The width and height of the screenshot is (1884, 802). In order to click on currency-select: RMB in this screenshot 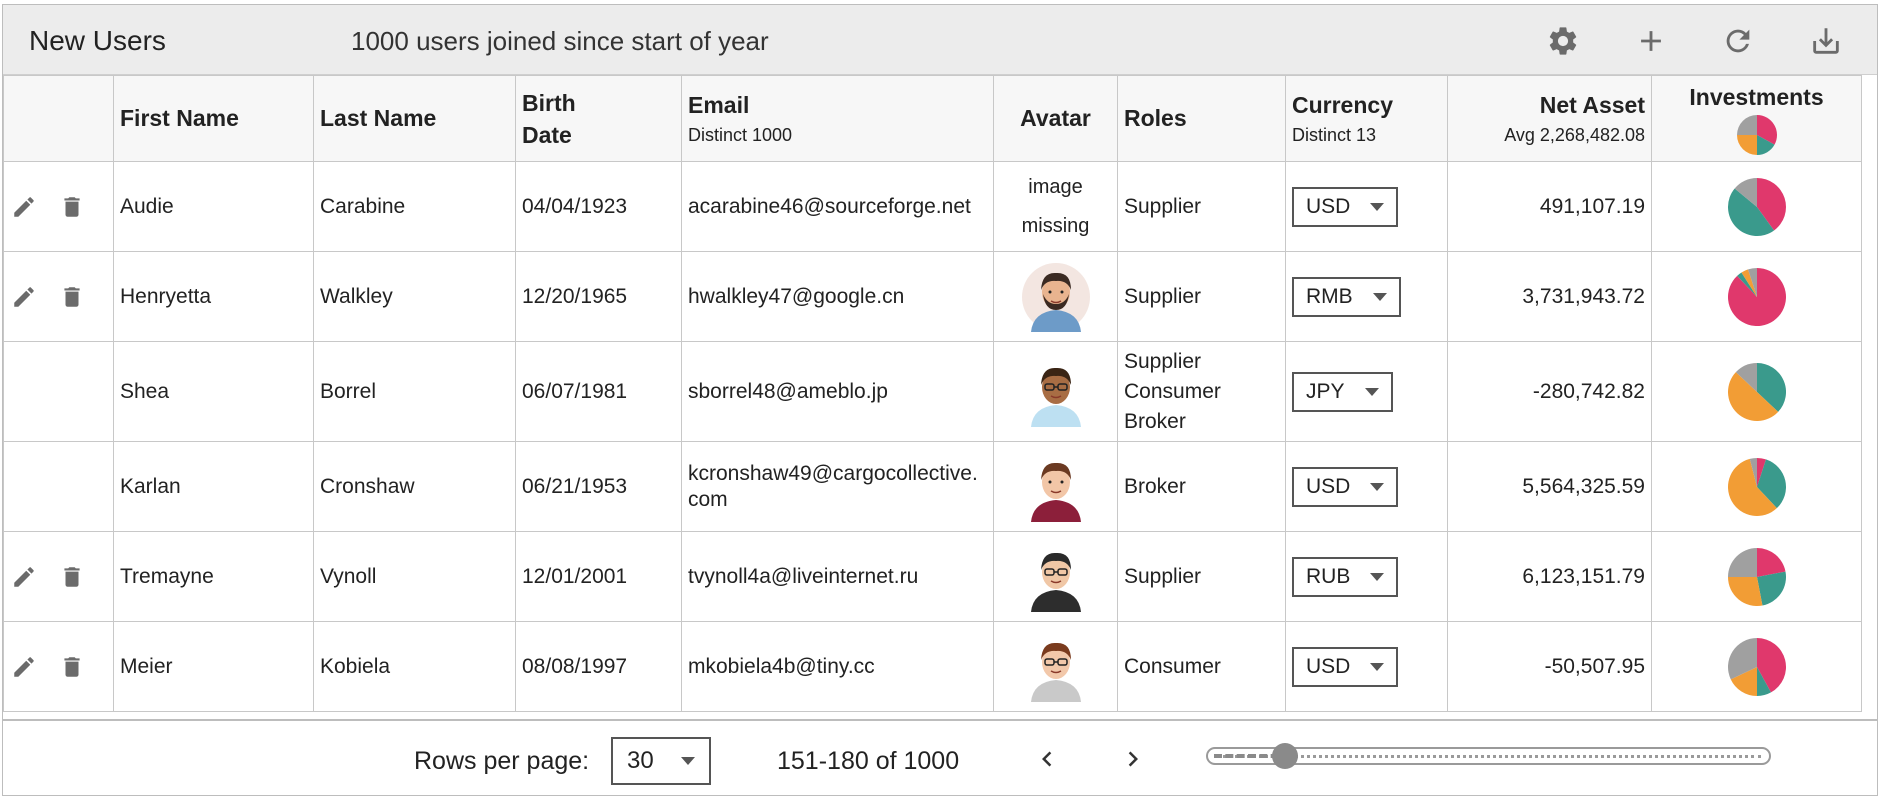, I will do `click(1346, 296)`.